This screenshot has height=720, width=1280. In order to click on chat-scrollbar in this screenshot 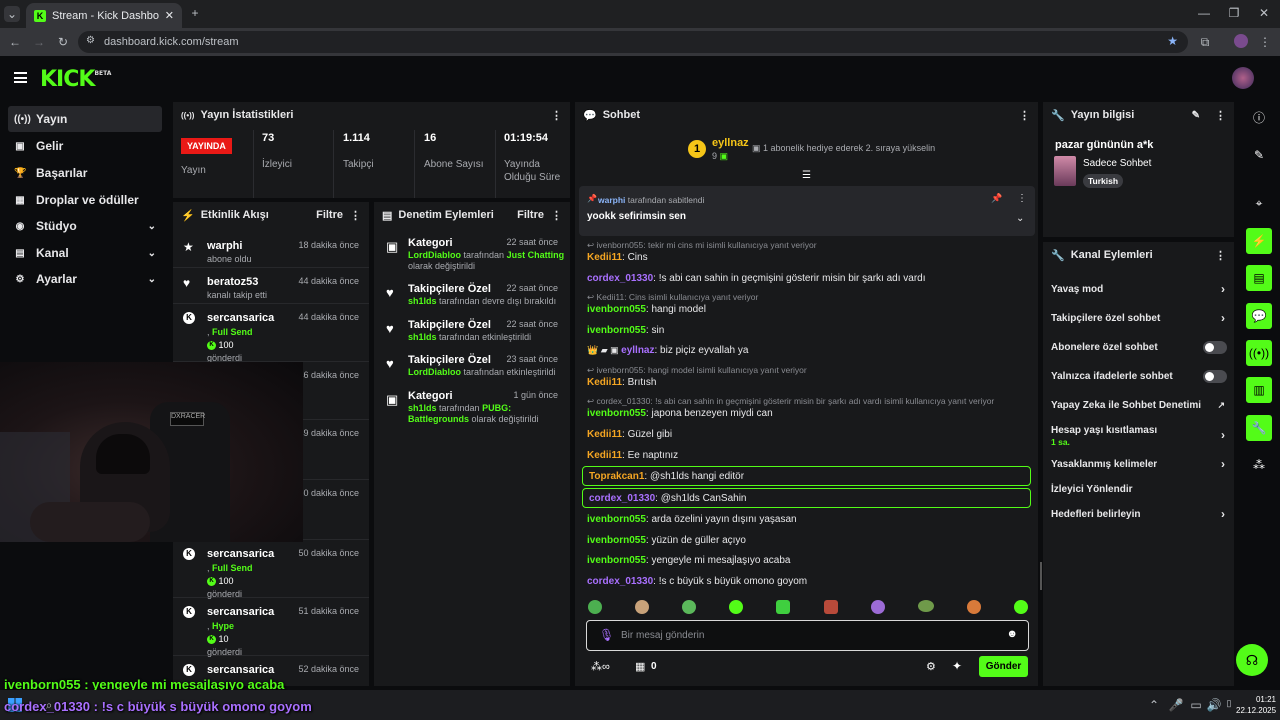, I will do `click(1041, 576)`.